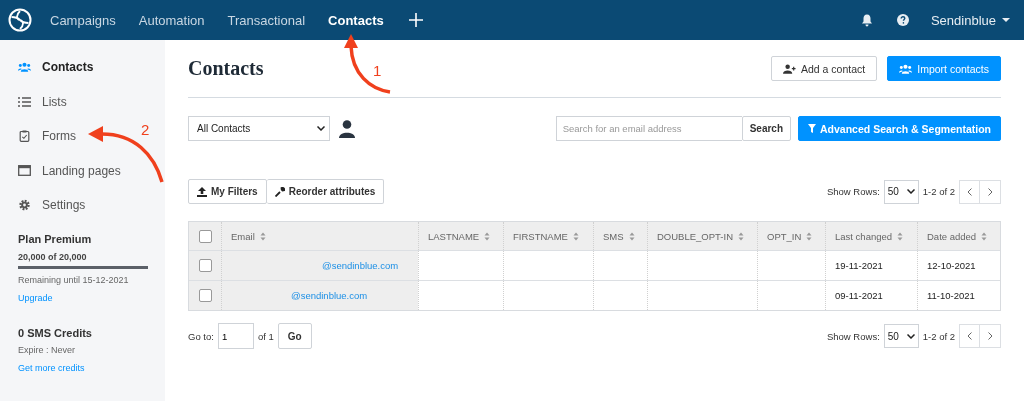 This screenshot has height=401, width=1024. Describe the element at coordinates (42, 101) in the screenshot. I see `sidebar-item: Lists` at that location.